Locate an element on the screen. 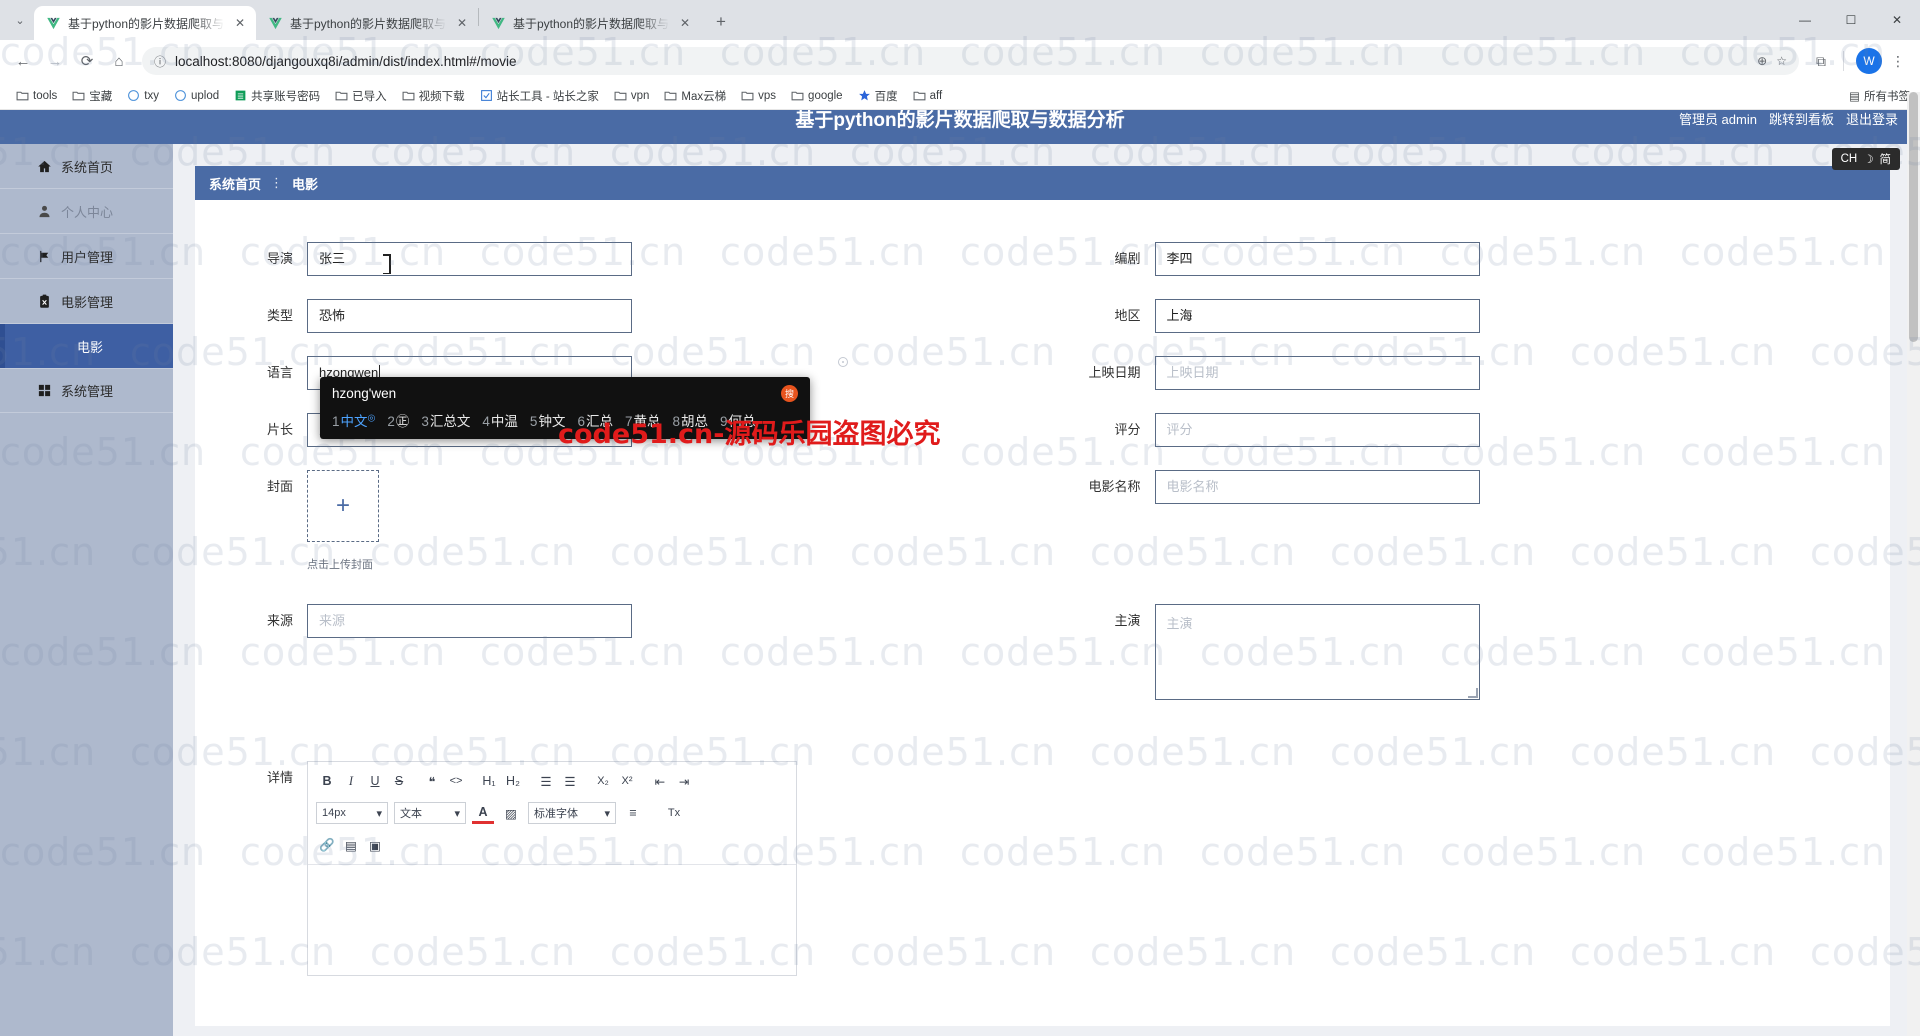 This screenshot has height=1036, width=1920. ime-status-bar: CH ☽ 简 is located at coordinates (1865, 159).